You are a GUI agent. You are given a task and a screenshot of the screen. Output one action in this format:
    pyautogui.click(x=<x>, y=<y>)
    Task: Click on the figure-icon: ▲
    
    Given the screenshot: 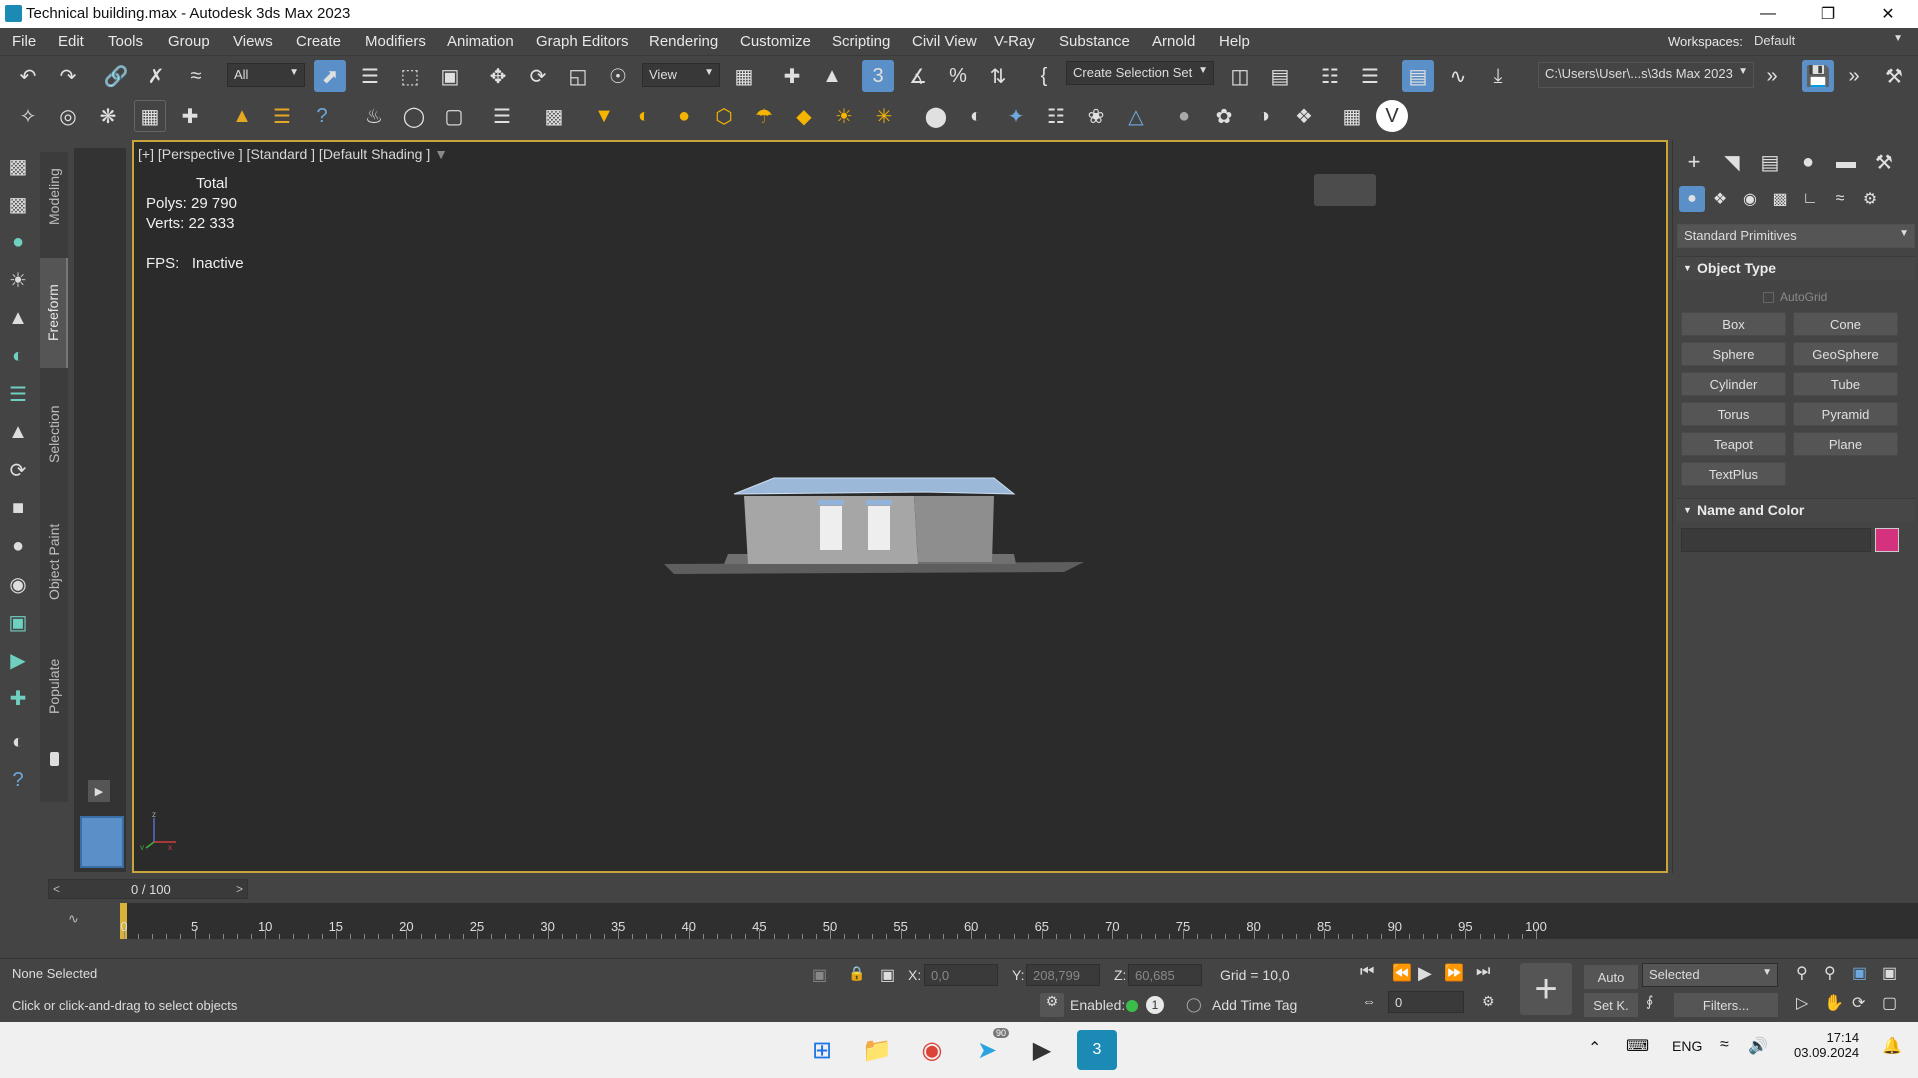 What is the action you would take?
    pyautogui.click(x=18, y=432)
    